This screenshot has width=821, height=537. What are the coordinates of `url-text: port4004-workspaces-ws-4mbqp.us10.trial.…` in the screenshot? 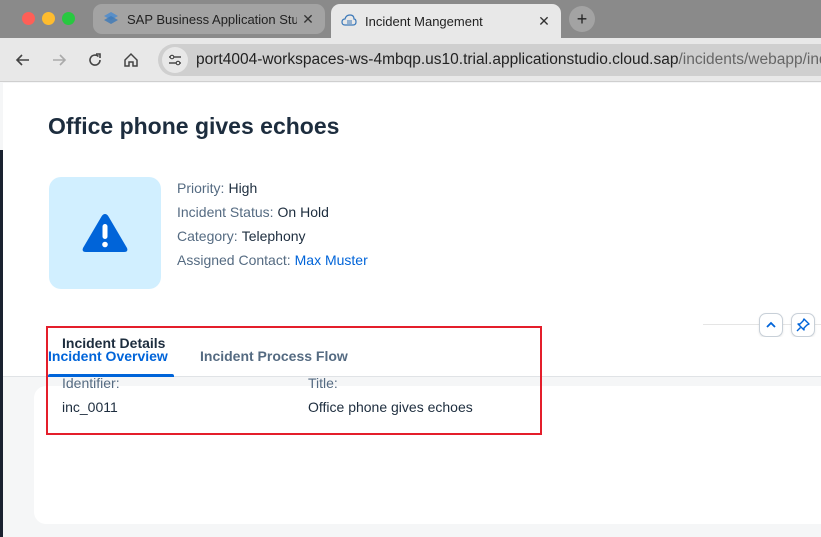 It's located at (508, 60).